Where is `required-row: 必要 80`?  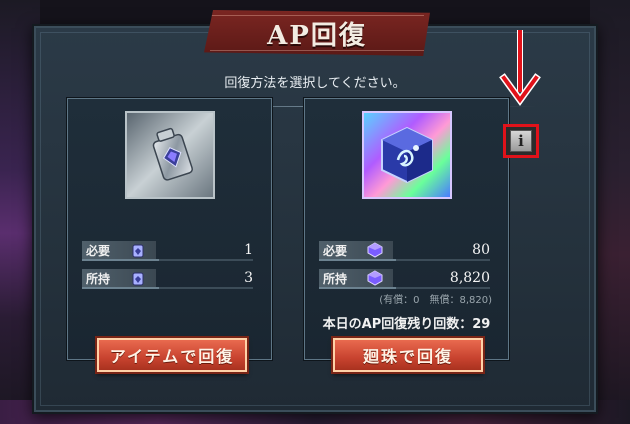 required-row: 必要 80 is located at coordinates (404, 250).